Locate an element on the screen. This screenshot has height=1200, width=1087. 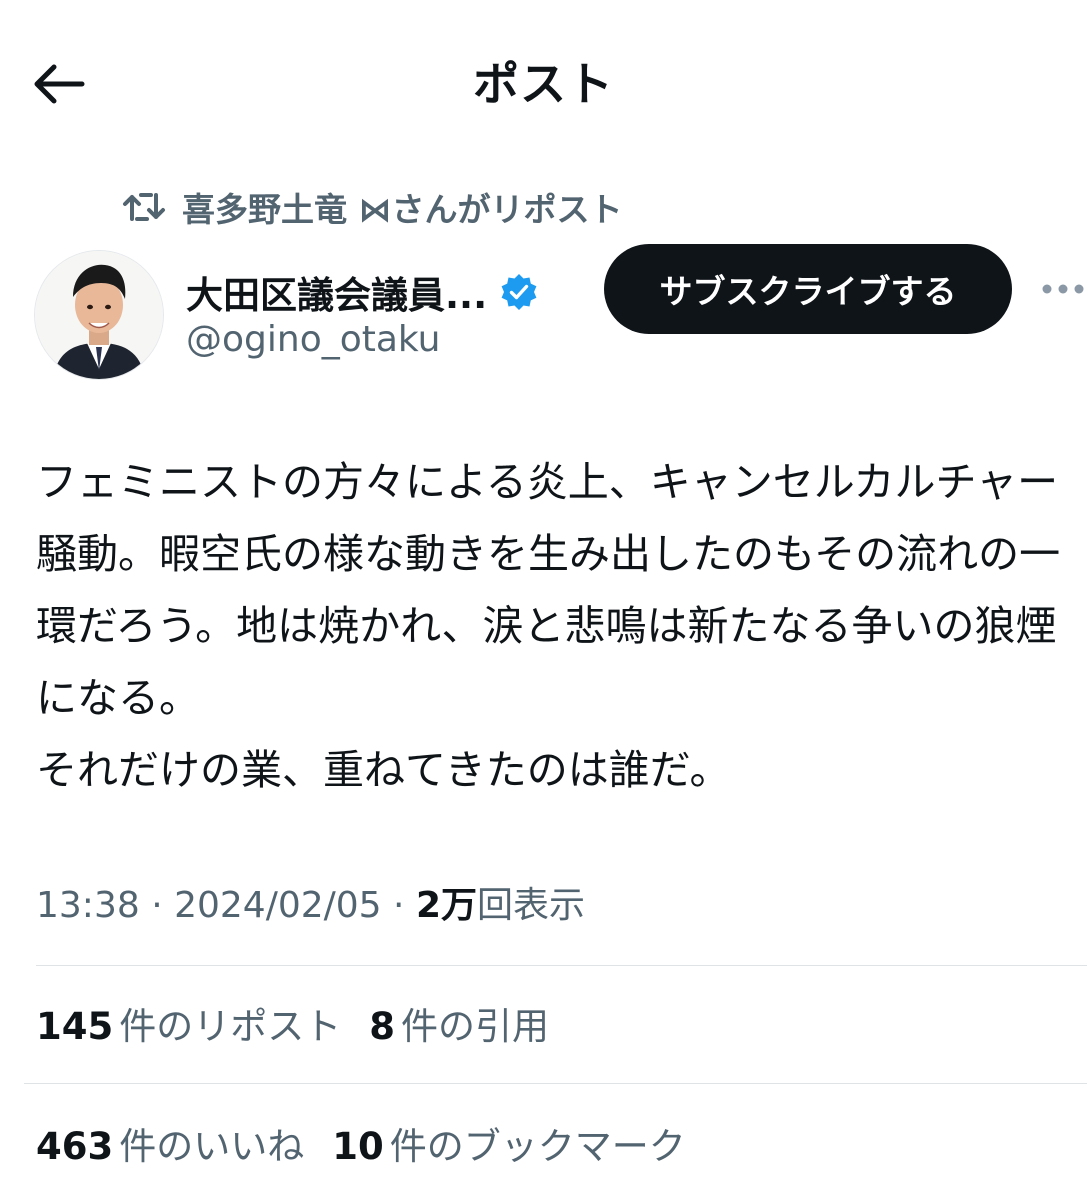
reposts-stat: 145 件のリポスト is located at coordinates (188, 1023).